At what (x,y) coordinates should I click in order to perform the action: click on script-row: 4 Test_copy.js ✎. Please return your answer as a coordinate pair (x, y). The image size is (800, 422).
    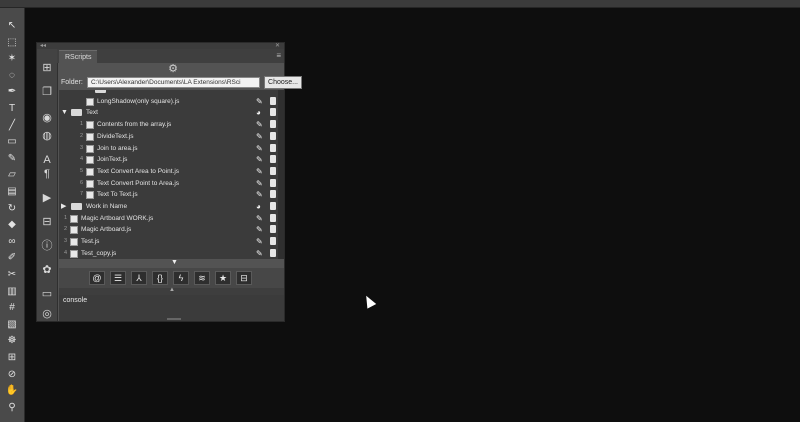
    Looking at the image, I should click on (171, 253).